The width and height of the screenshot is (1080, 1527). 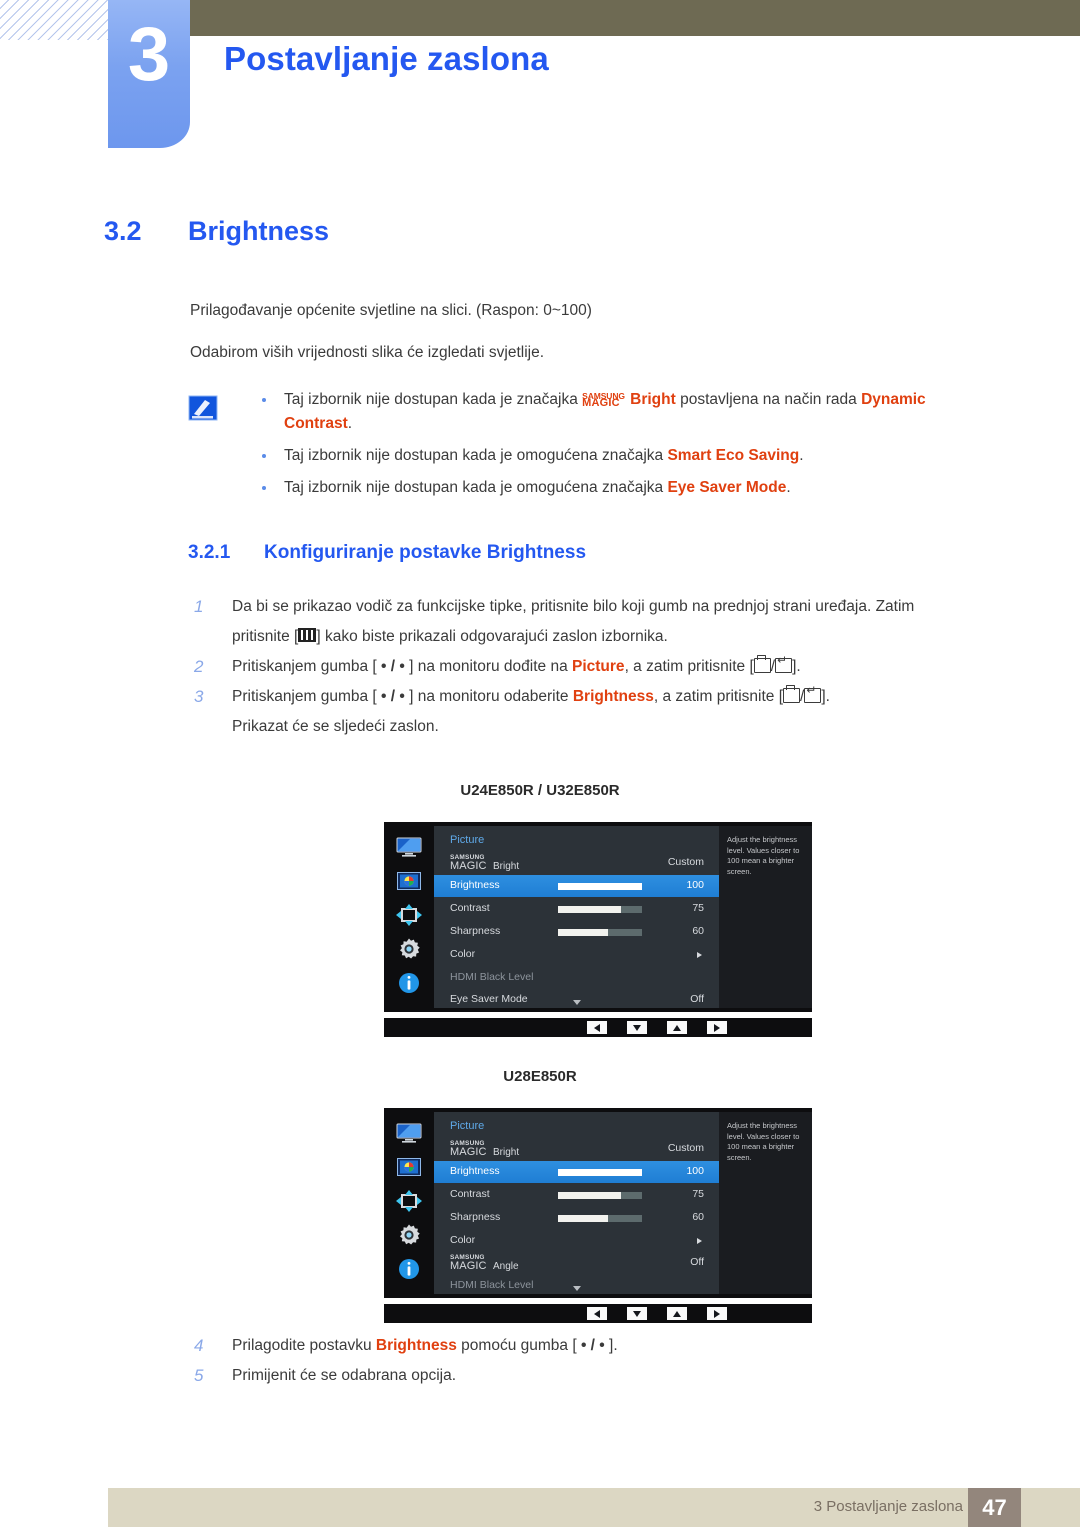 What do you see at coordinates (727, 487) in the screenshot?
I see `note-highlight: Eye Saver Mode` at bounding box center [727, 487].